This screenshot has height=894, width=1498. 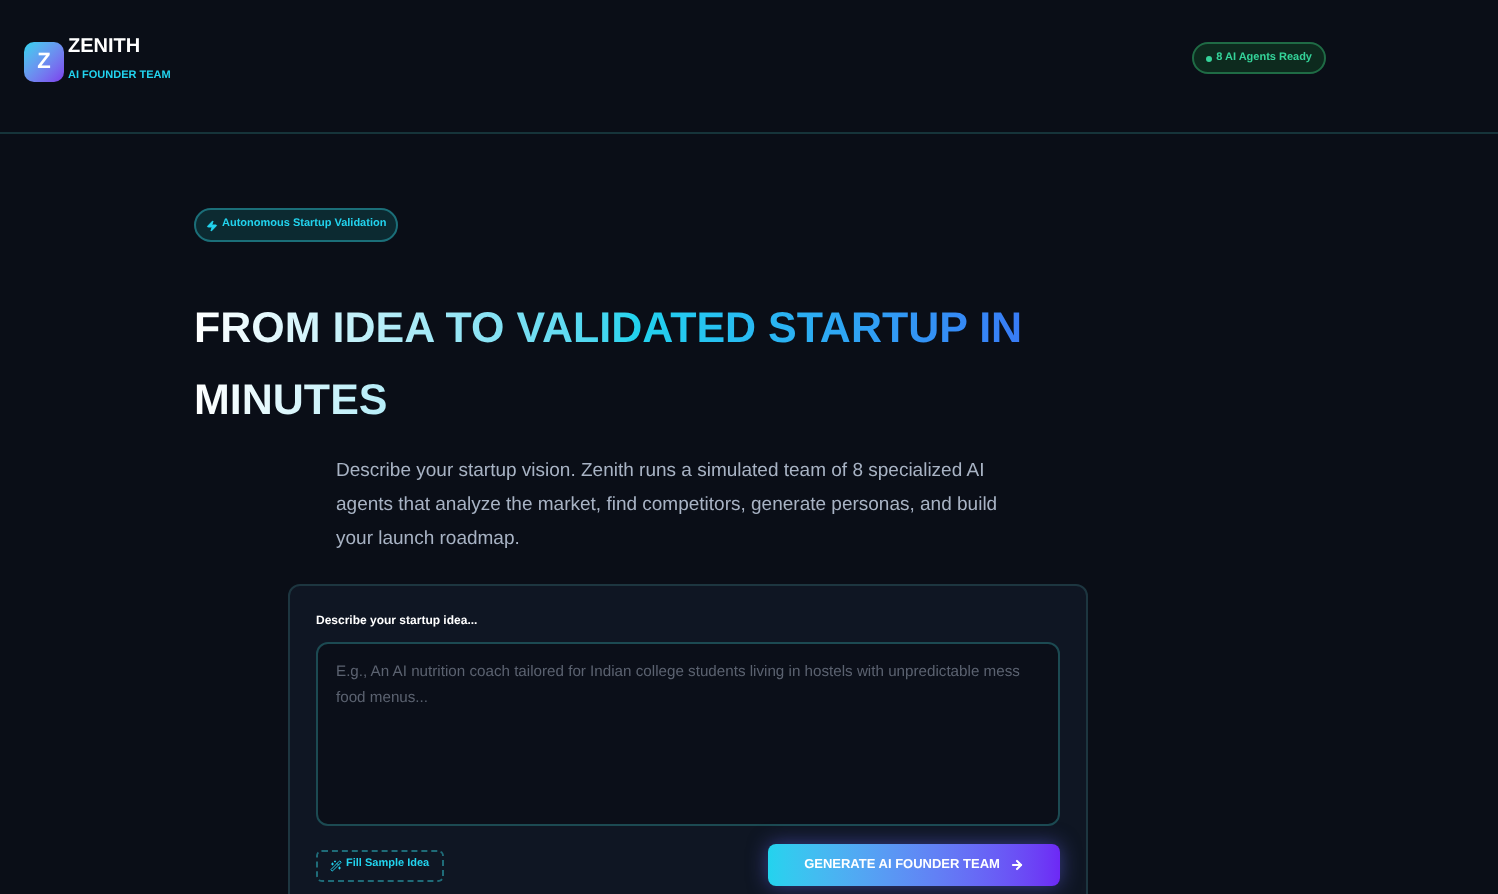 I want to click on brand-name: ZENITH, so click(x=105, y=48).